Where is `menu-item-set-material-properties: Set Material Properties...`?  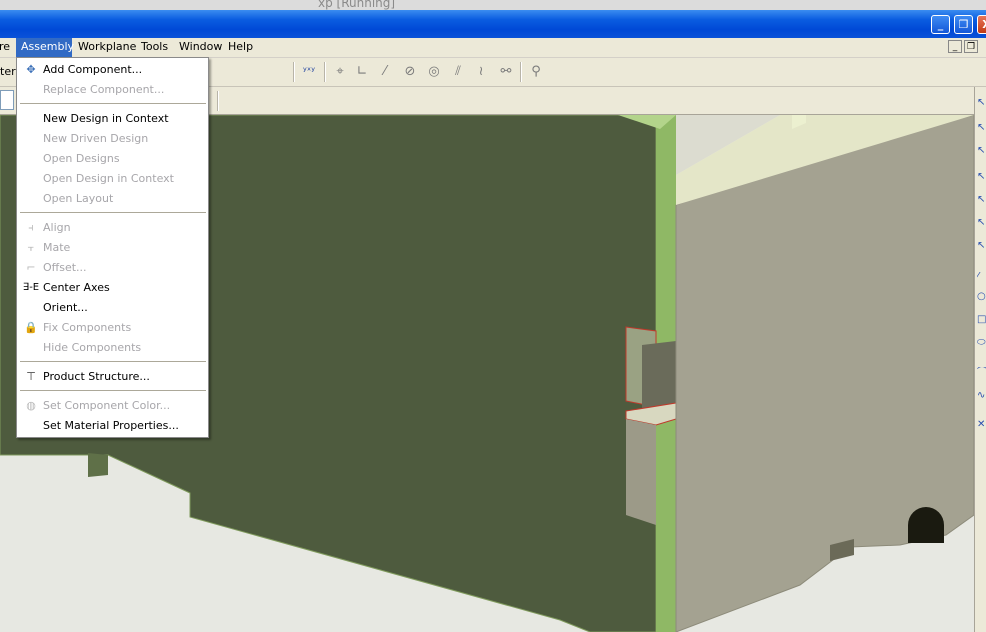 menu-item-set-material-properties: Set Material Properties... is located at coordinates (112, 426).